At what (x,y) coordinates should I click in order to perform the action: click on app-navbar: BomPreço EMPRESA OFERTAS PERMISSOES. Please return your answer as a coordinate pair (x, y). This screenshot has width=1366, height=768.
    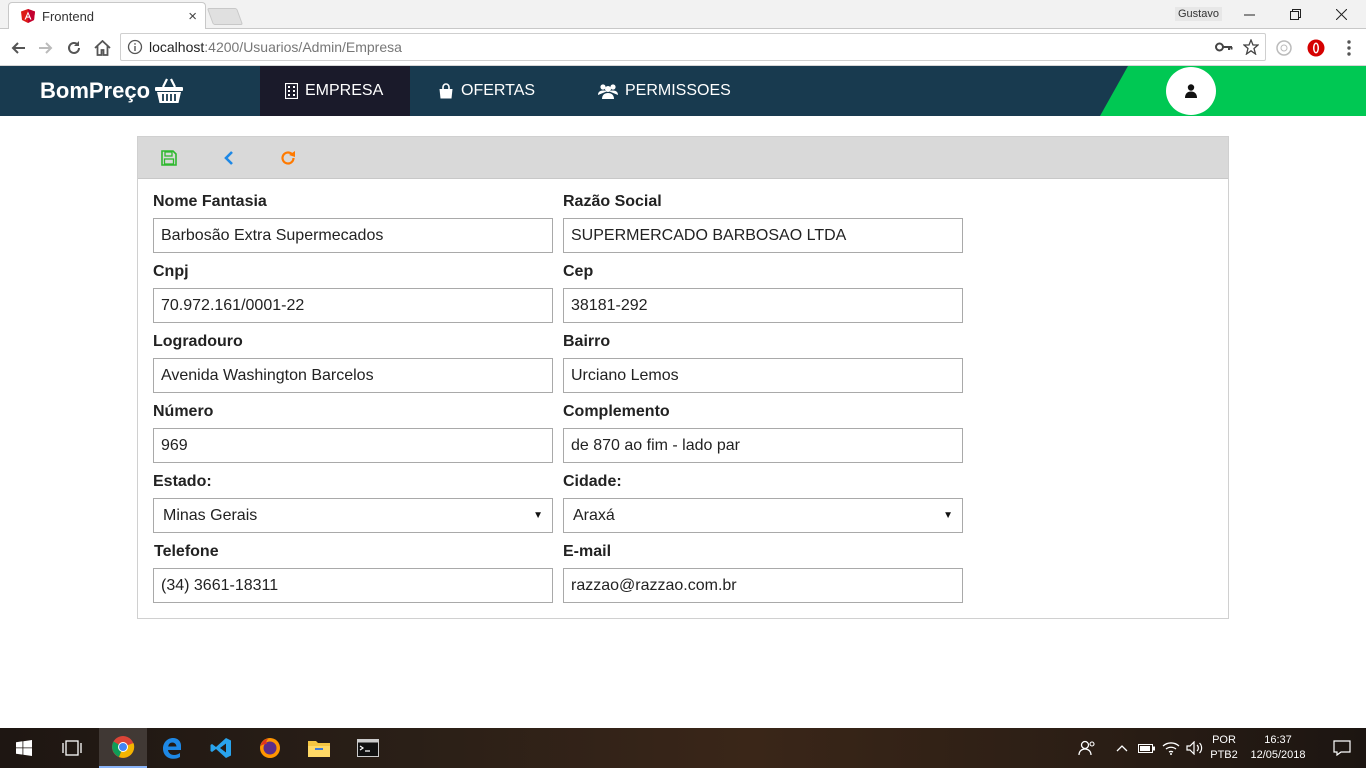
    Looking at the image, I should click on (683, 91).